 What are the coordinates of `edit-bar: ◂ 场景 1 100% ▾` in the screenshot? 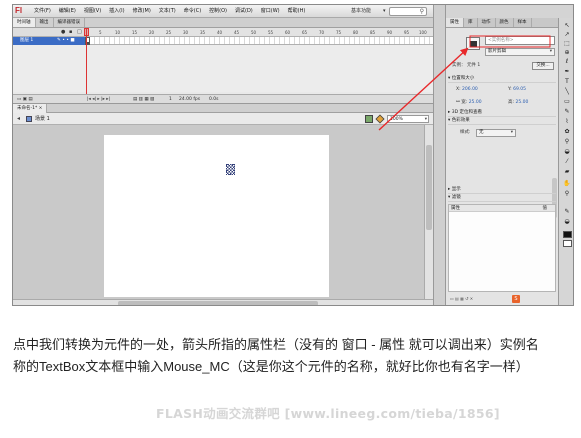 It's located at (223, 119).